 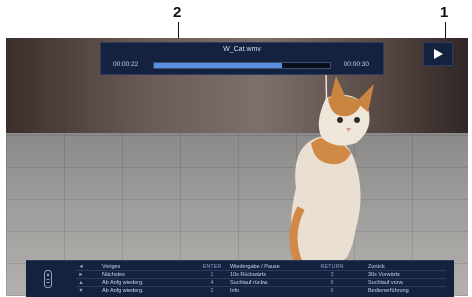 I want to click on playback-status-box, so click(x=438, y=54).